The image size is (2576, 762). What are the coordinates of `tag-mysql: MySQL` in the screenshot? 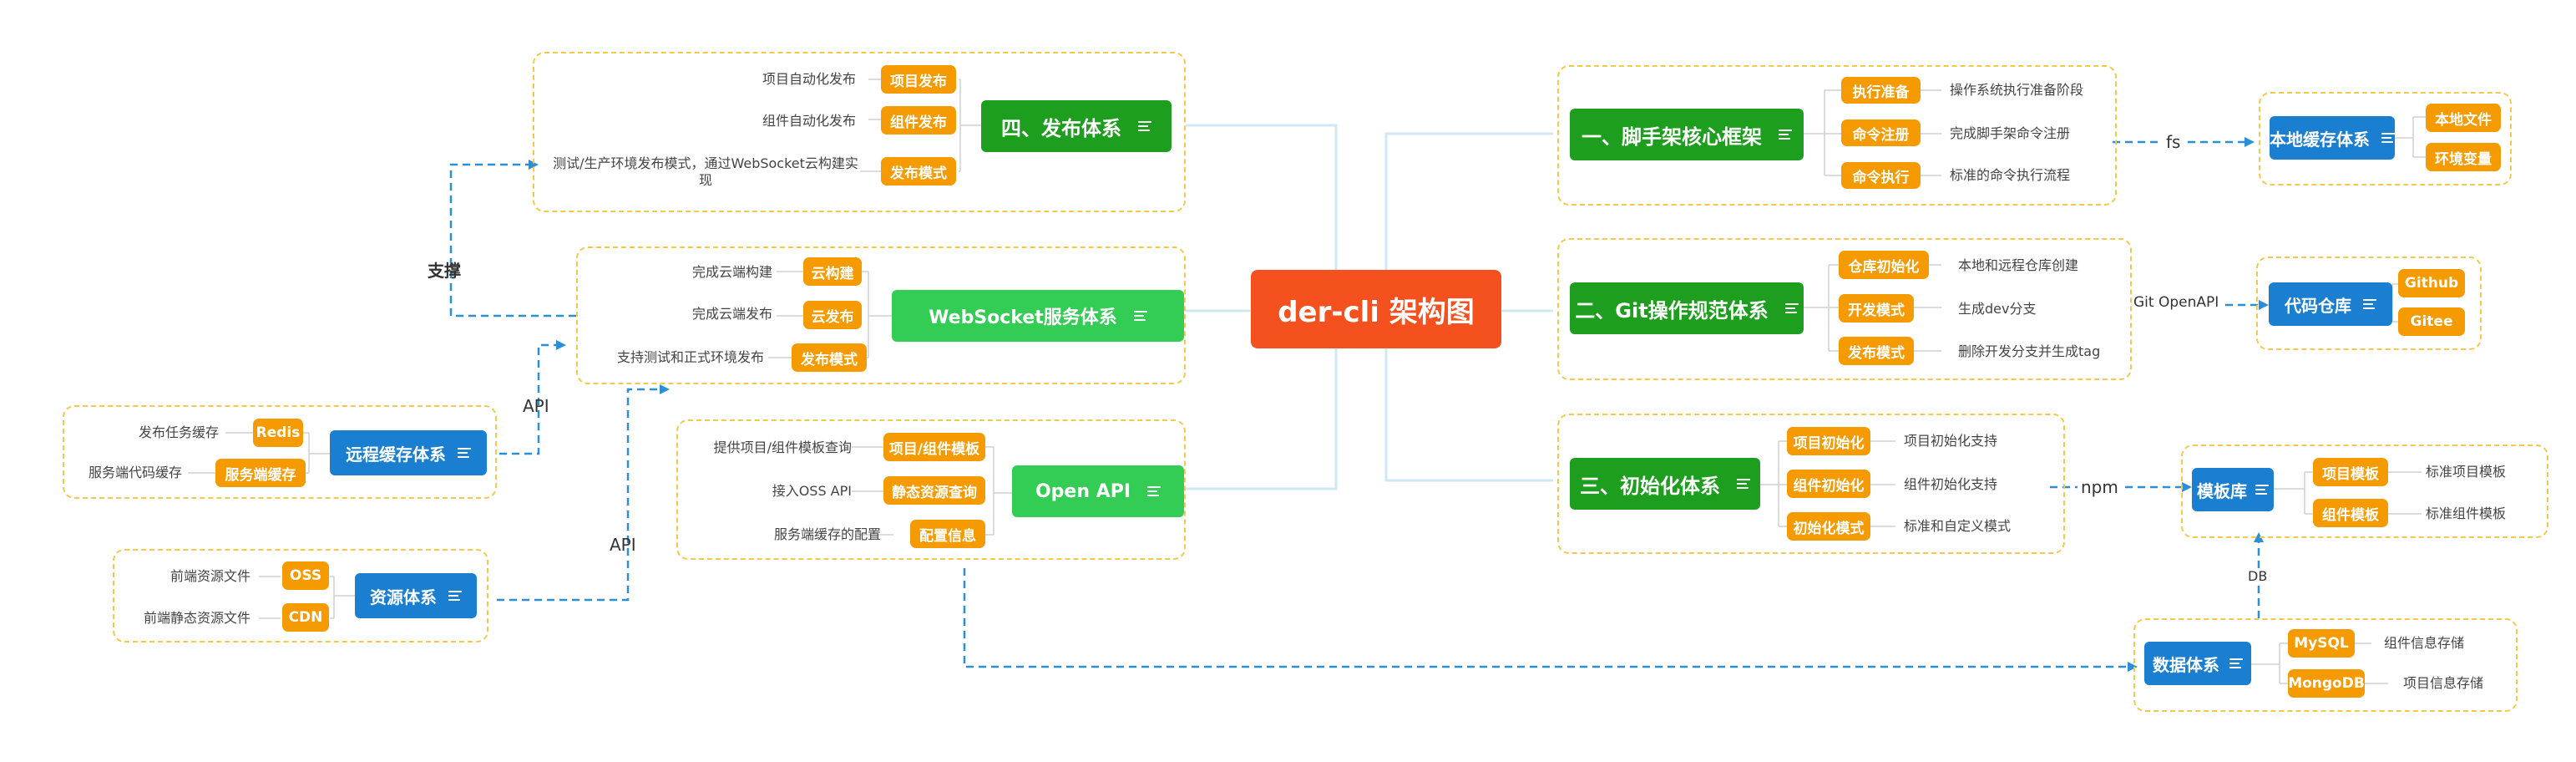 It's located at (2321, 643).